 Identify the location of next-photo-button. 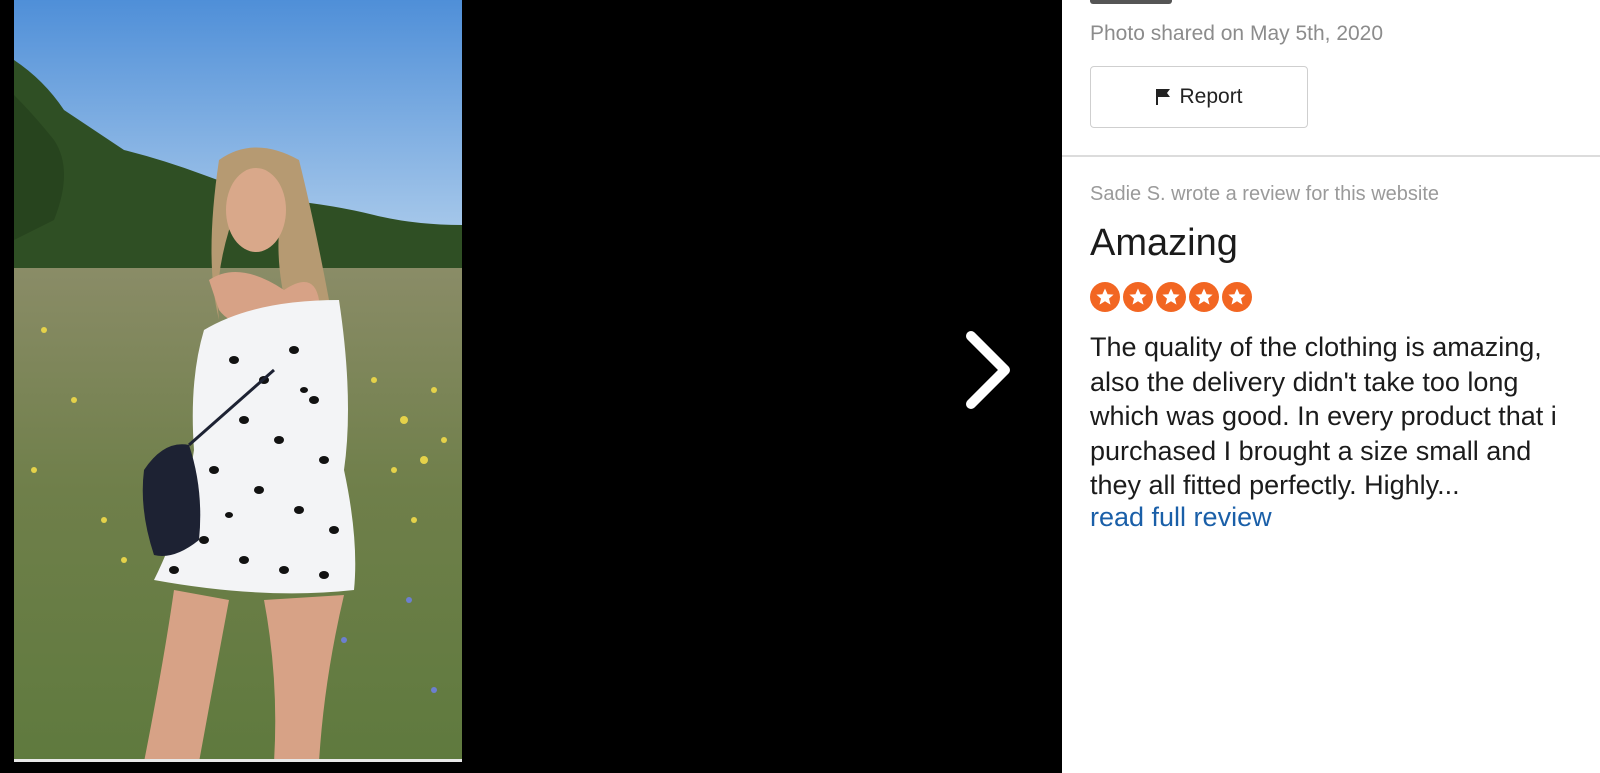
(993, 370).